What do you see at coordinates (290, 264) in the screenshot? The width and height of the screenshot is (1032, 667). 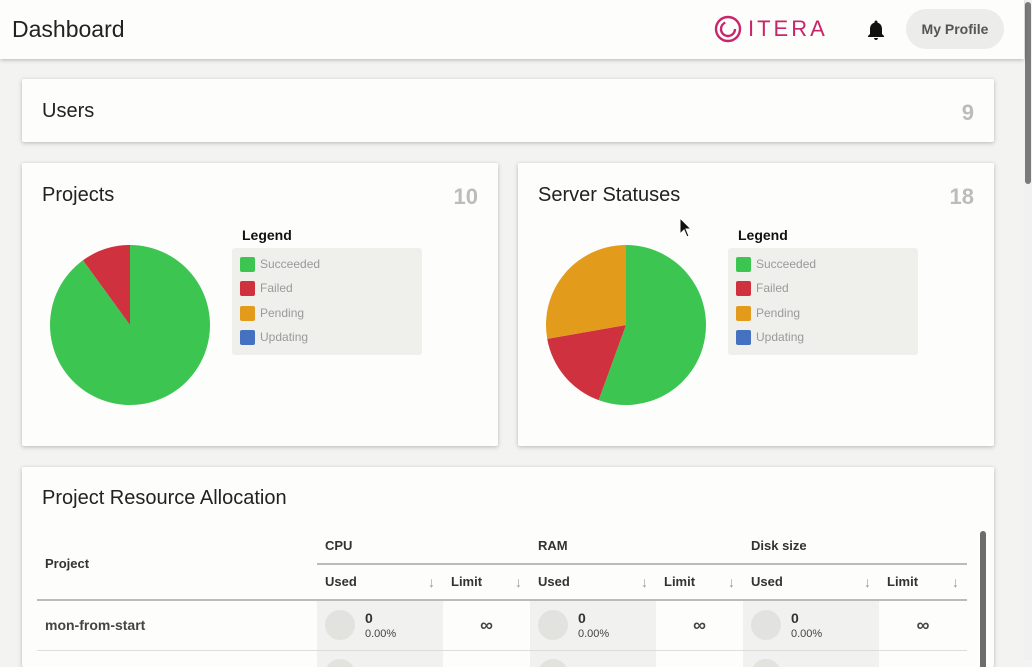 I see `legend-label: Succeeded` at bounding box center [290, 264].